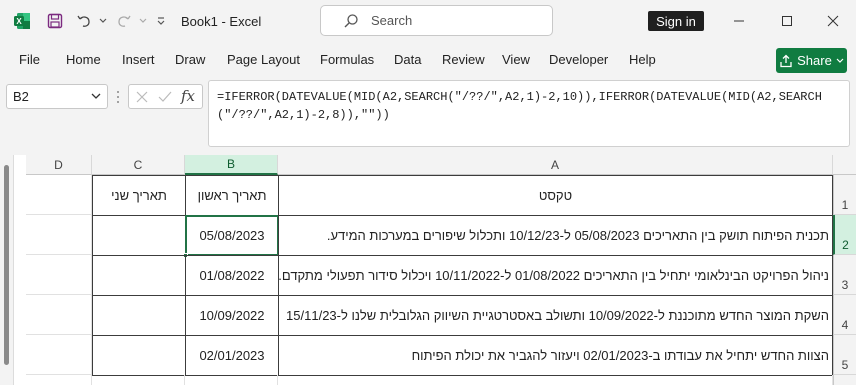 Image resolution: width=856 pixels, height=385 pixels. What do you see at coordinates (786, 61) in the screenshot?
I see `share-icon` at bounding box center [786, 61].